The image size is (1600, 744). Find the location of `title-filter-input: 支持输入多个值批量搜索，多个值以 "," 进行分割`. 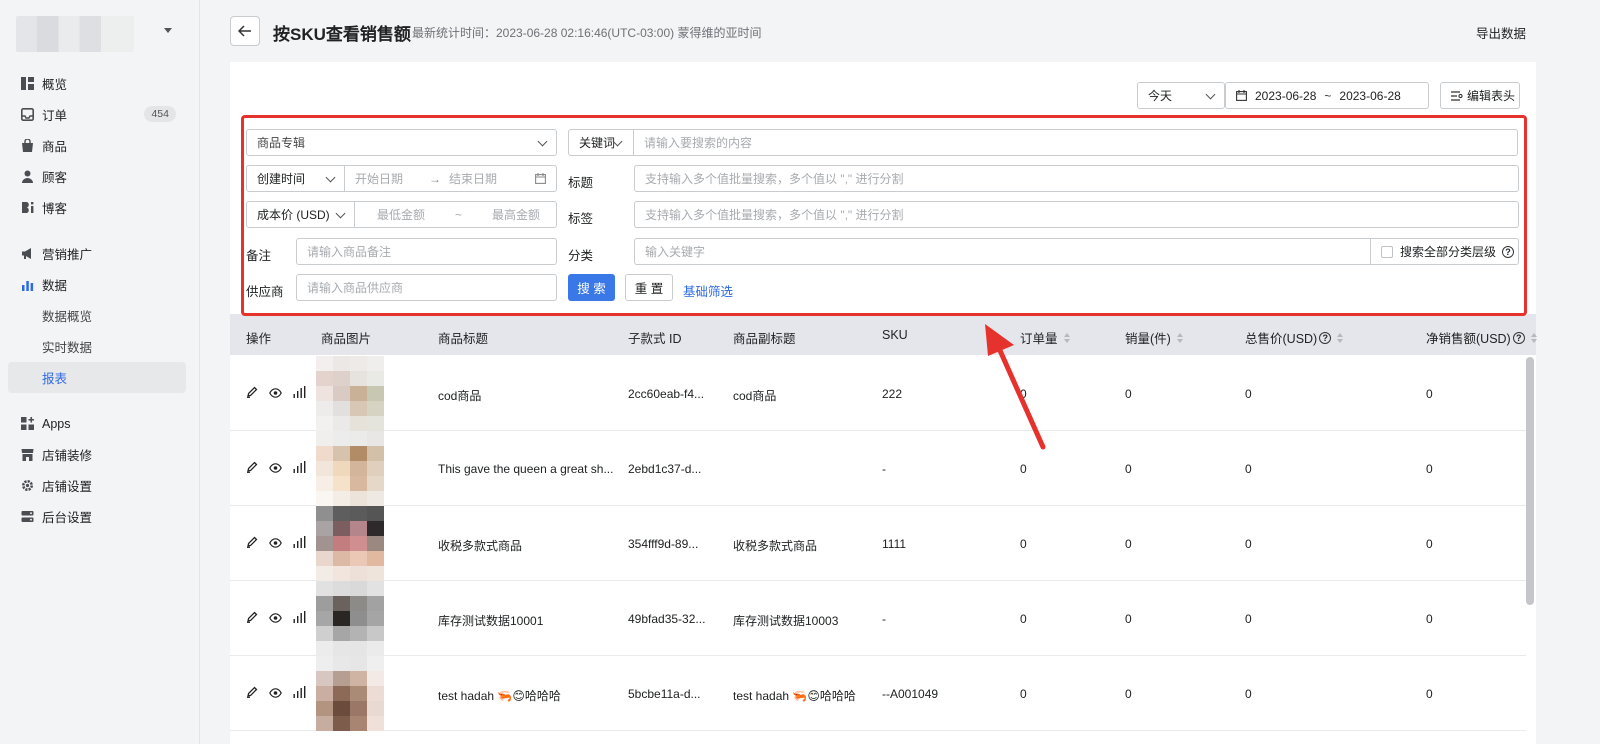

title-filter-input: 支持输入多个值批量搜索，多个值以 "," 进行分割 is located at coordinates (1076, 178).